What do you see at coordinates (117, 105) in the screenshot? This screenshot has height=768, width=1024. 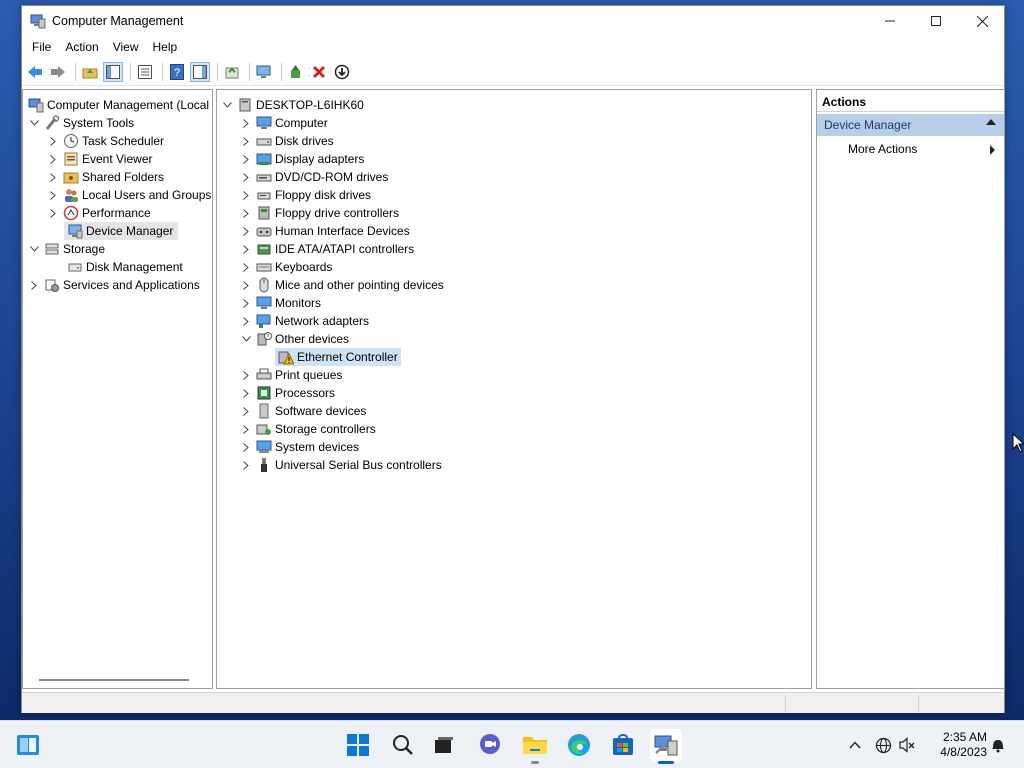 I see `tree-item-root: Computer Management (Local` at bounding box center [117, 105].